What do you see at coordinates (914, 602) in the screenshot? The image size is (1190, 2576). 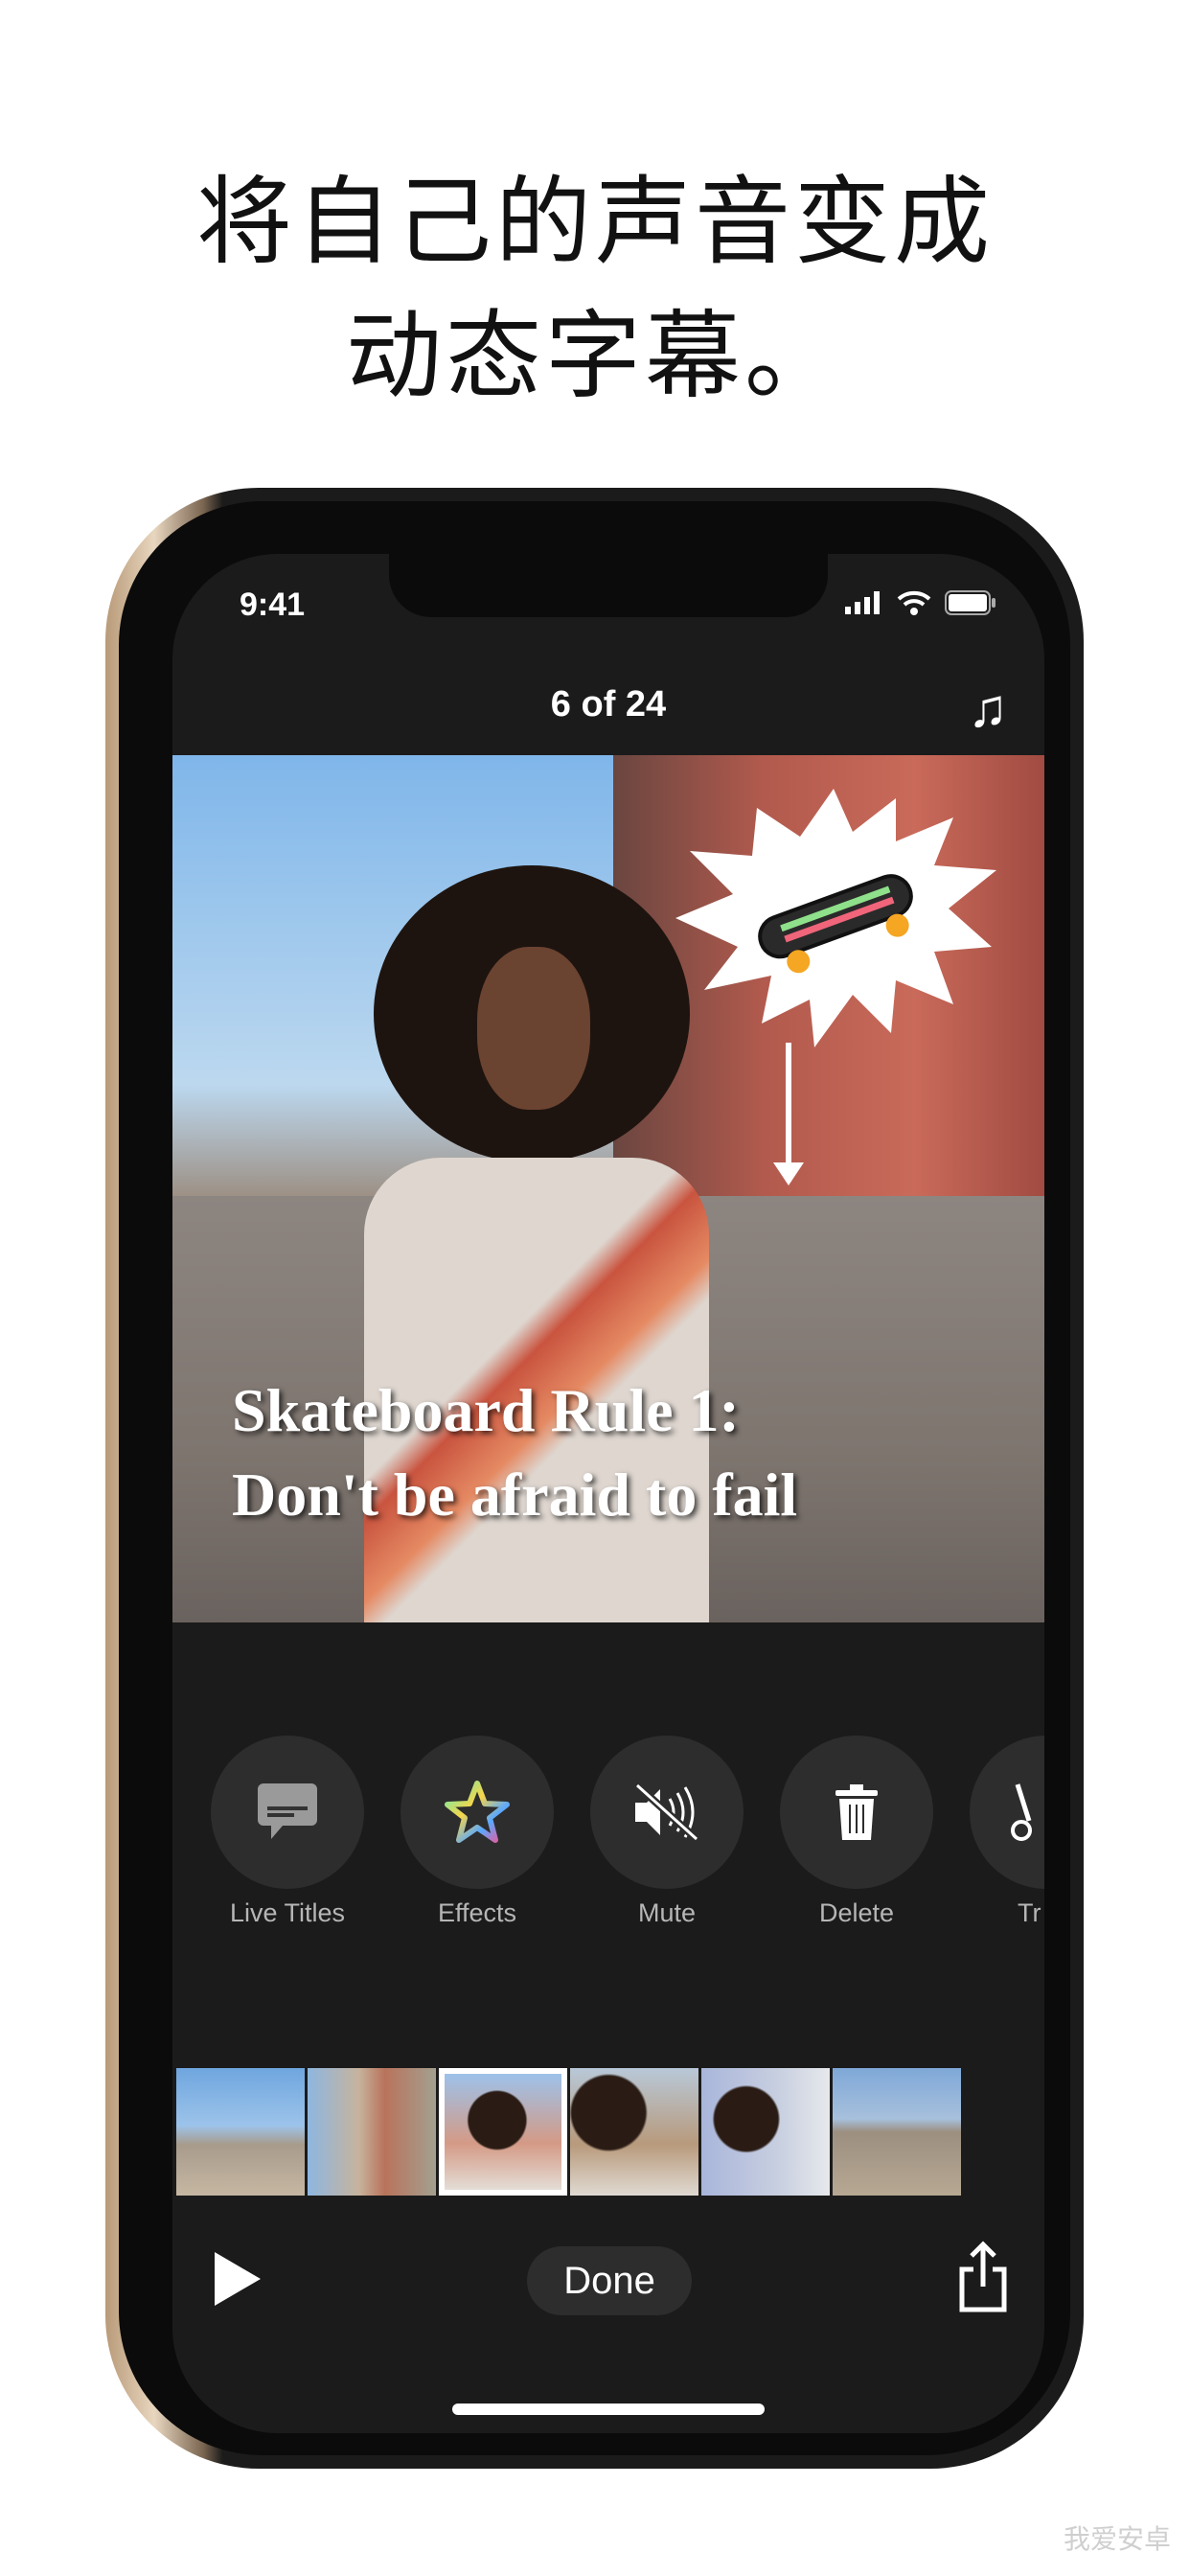 I see `wifi-icon` at bounding box center [914, 602].